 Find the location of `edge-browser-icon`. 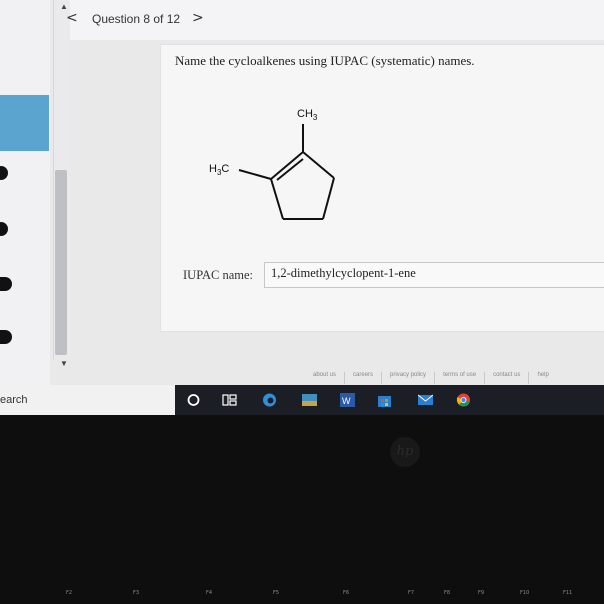

edge-browser-icon is located at coordinates (269, 400).